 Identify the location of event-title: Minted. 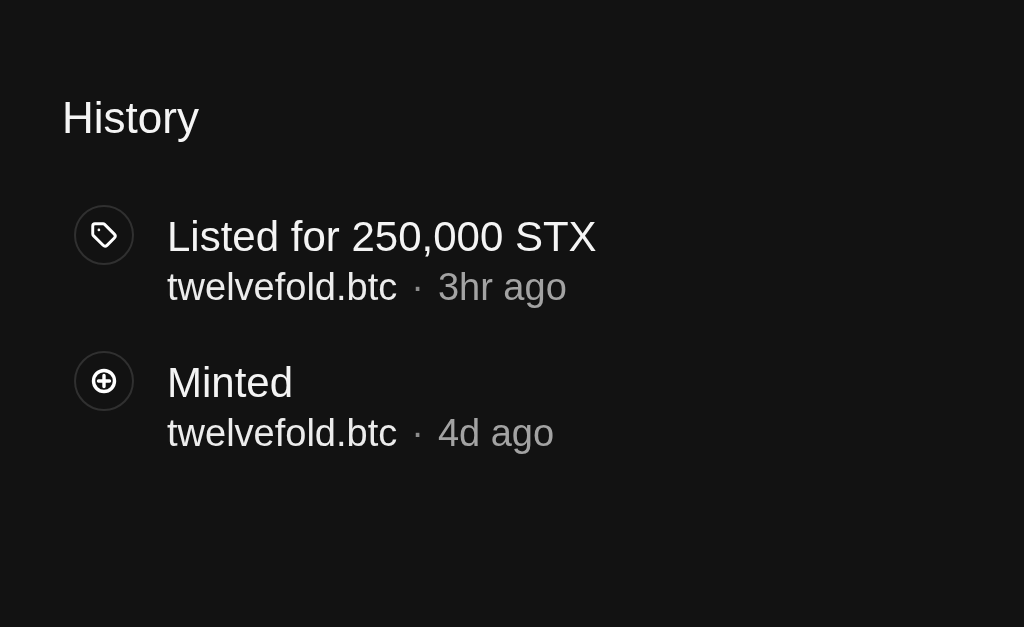
(230, 383).